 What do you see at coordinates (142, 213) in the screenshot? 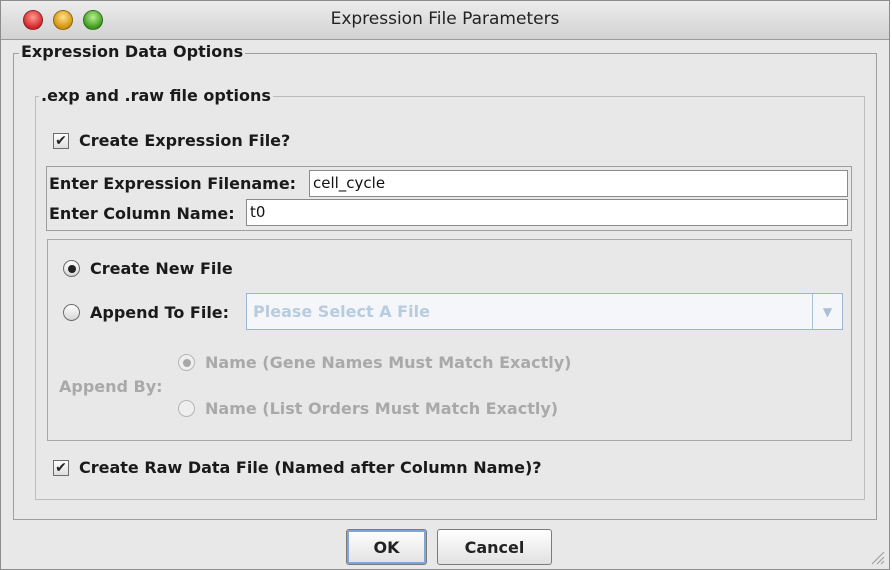
I see `column-name-label: Enter Column Name:` at bounding box center [142, 213].